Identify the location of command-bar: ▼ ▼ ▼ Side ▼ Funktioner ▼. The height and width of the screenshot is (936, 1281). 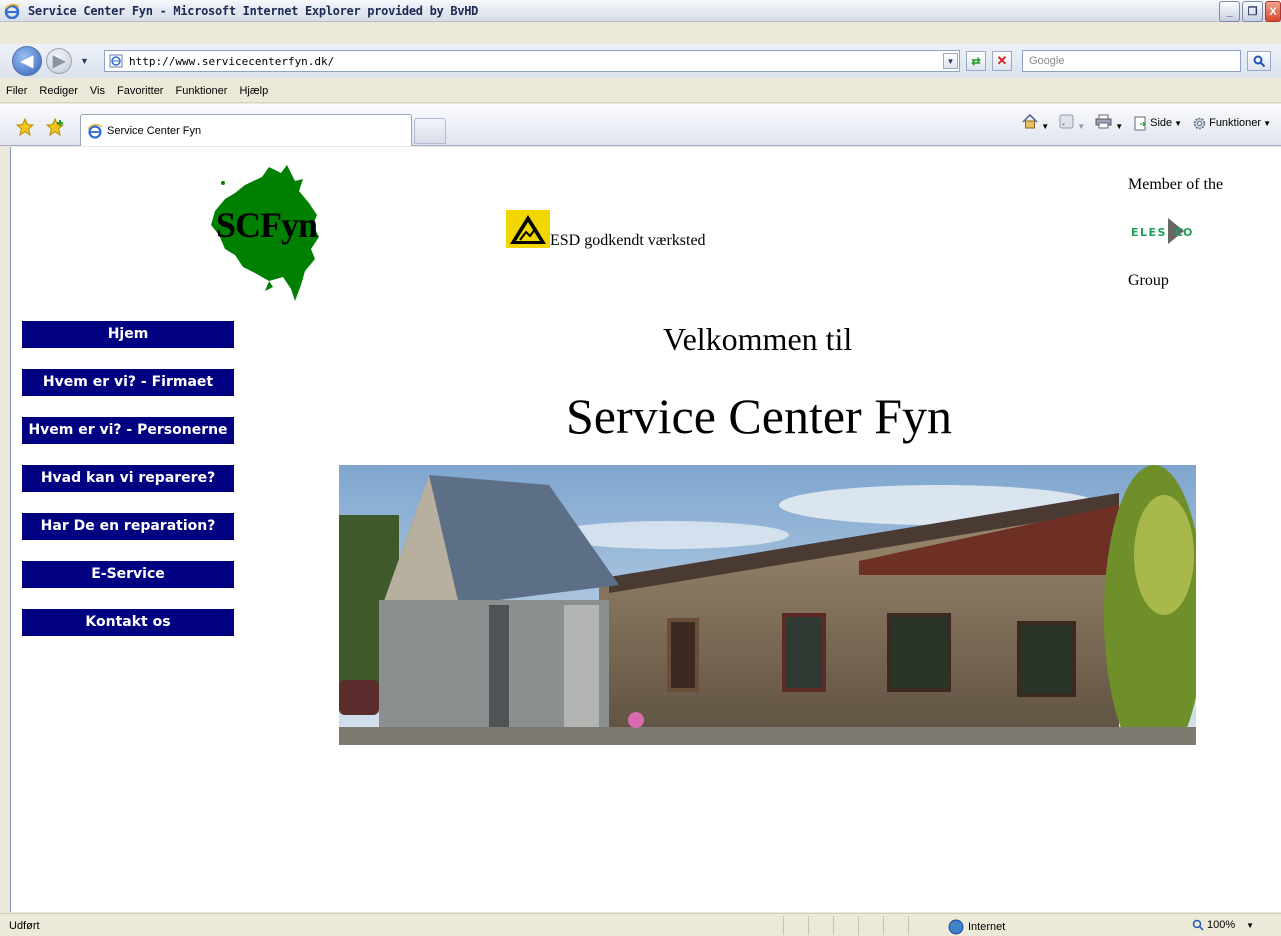
(1146, 122).